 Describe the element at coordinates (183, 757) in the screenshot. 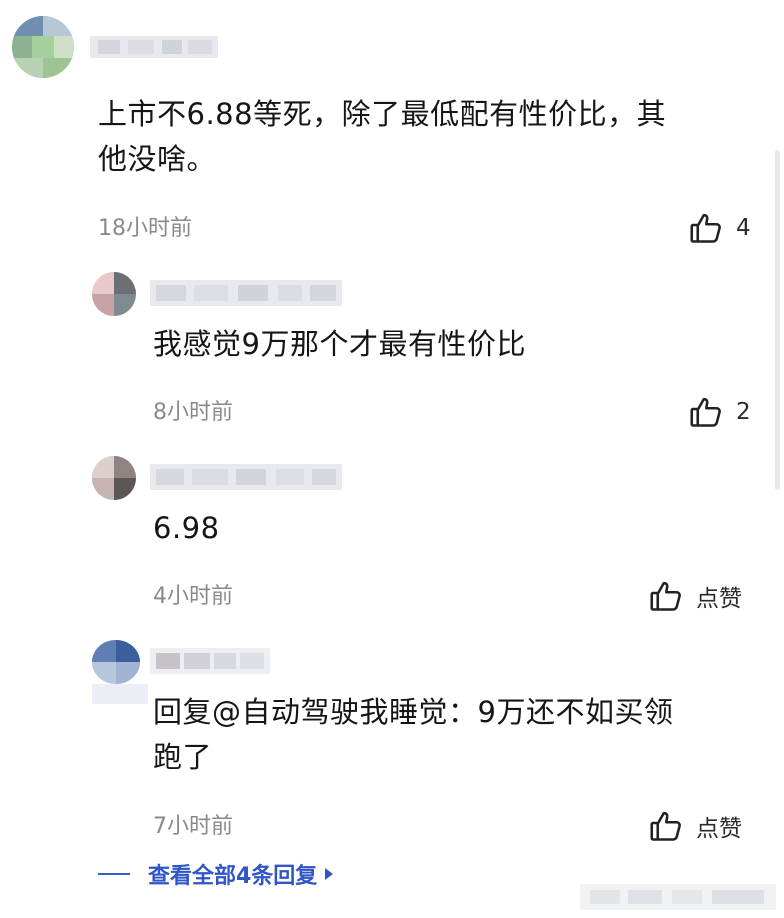

I see `reply-text-line: 跑了` at that location.